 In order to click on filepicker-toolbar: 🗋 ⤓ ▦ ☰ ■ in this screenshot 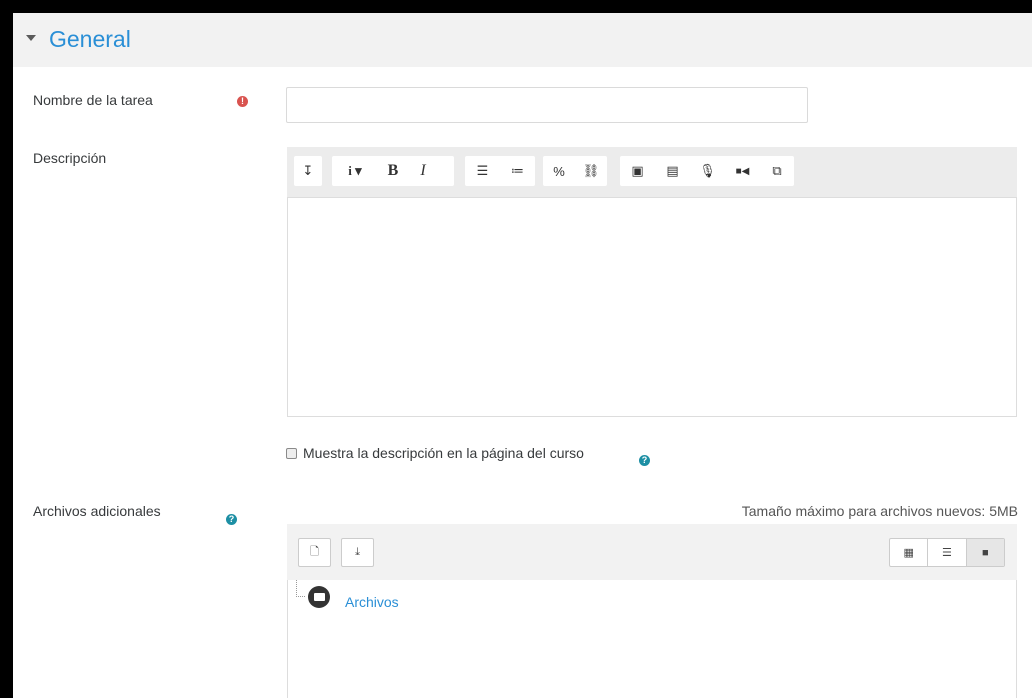, I will do `click(652, 552)`.